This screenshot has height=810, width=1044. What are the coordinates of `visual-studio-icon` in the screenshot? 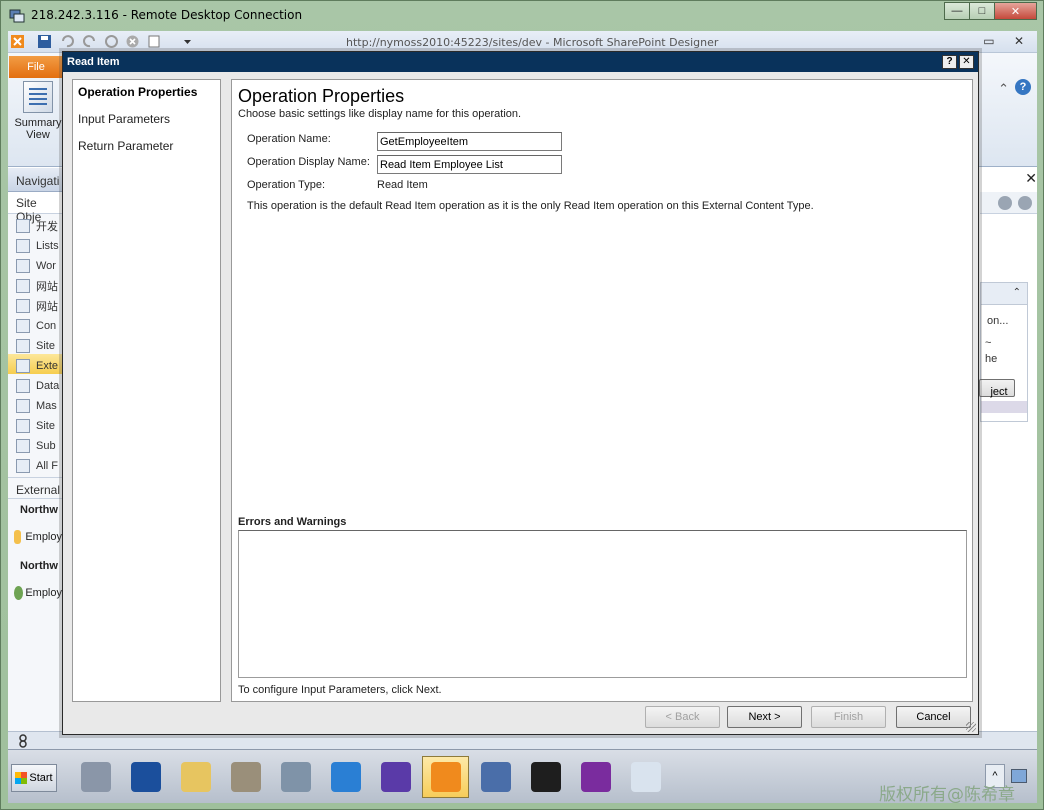 It's located at (395, 777).